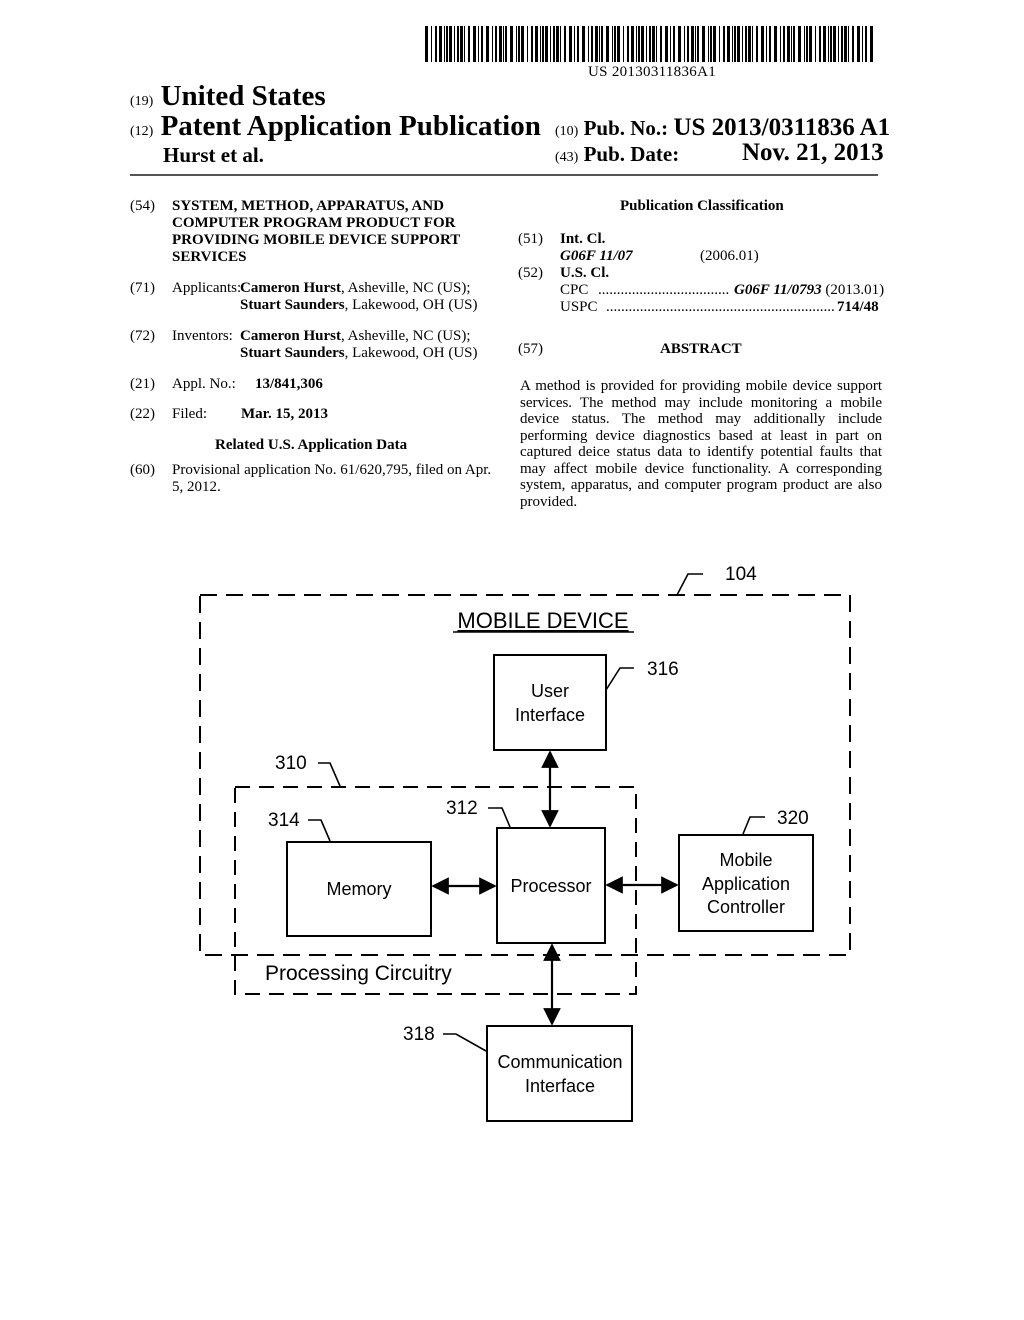 This screenshot has height=1320, width=1024. What do you see at coordinates (550, 715) in the screenshot?
I see `user-interface-label: Interface` at bounding box center [550, 715].